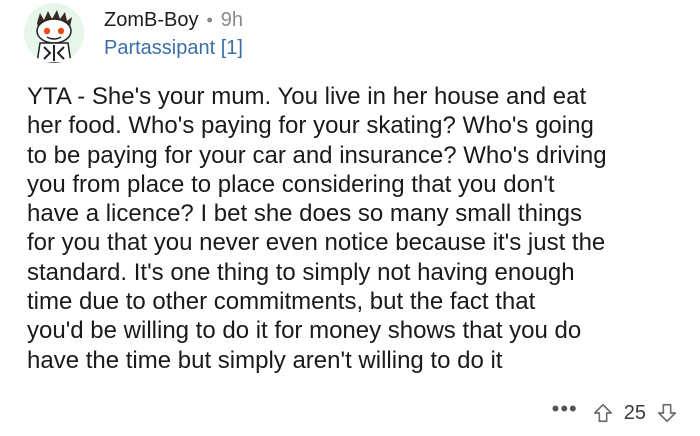 This screenshot has height=436, width=700. I want to click on timestamp: 9h, so click(232, 20).